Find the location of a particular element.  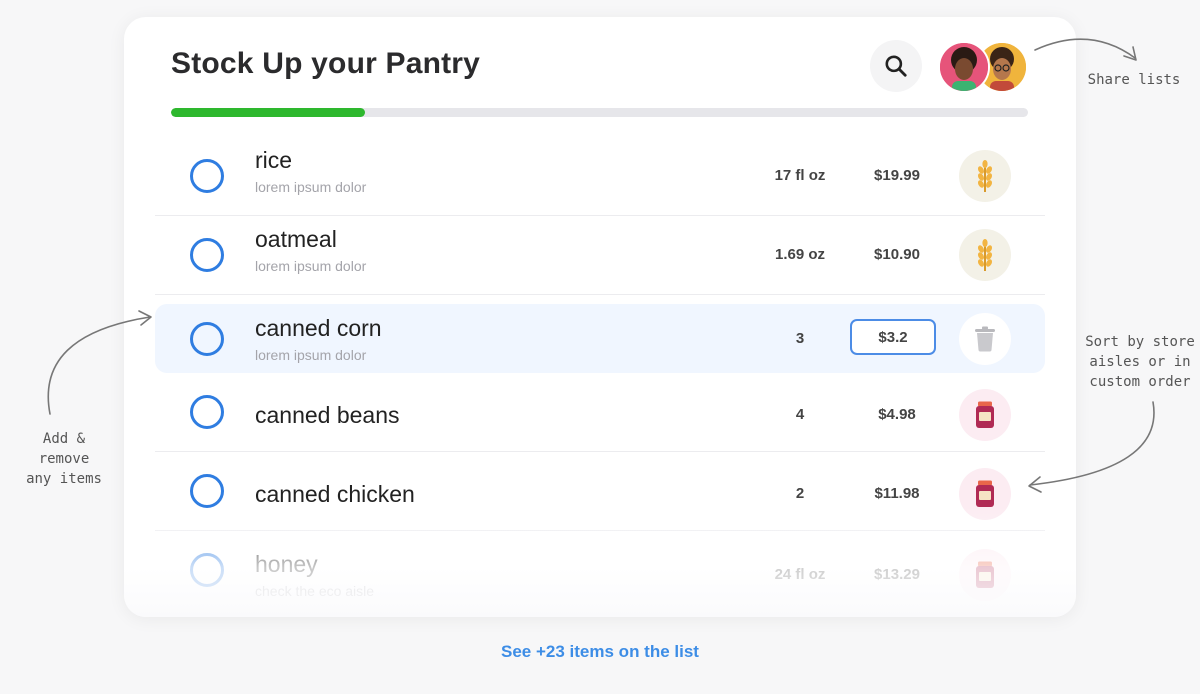

list-item: canned chicken 2 $11.98 is located at coordinates (600, 491).